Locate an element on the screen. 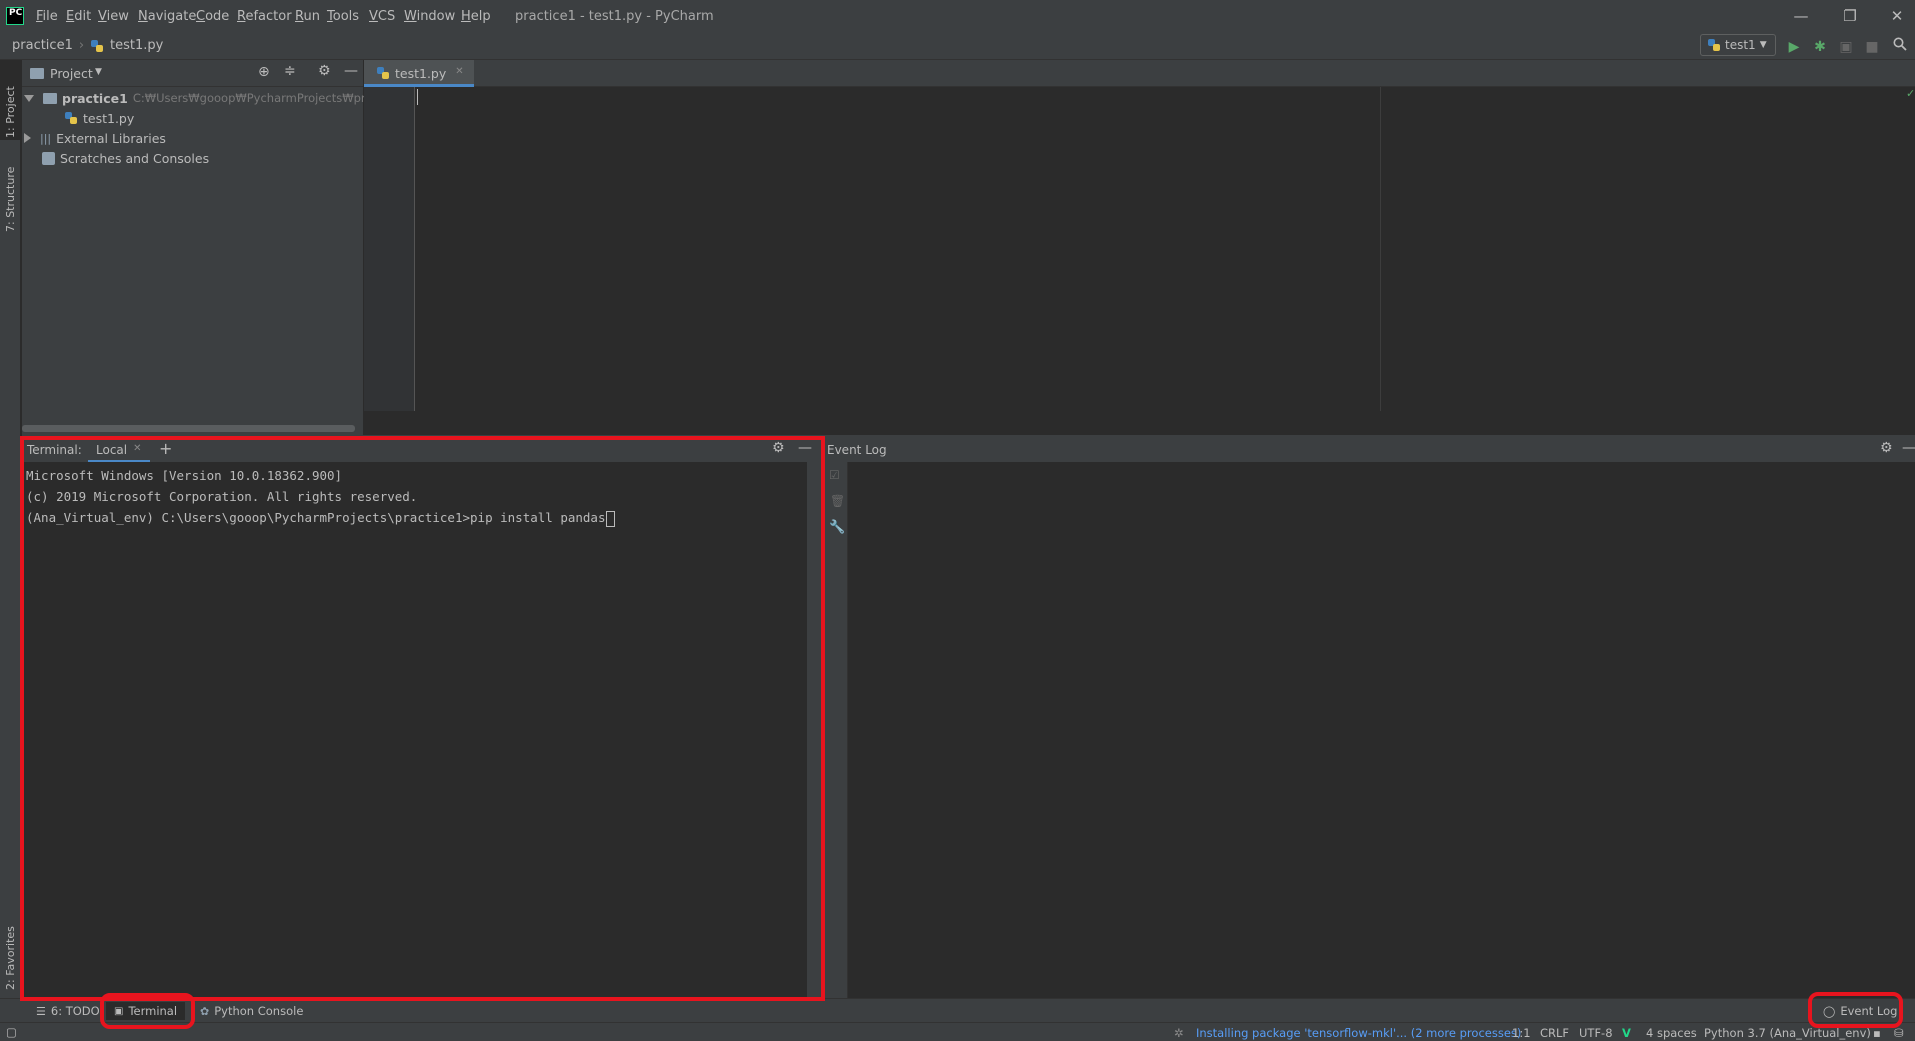 The image size is (1915, 1041). minimize-button: — is located at coordinates (1801, 16).